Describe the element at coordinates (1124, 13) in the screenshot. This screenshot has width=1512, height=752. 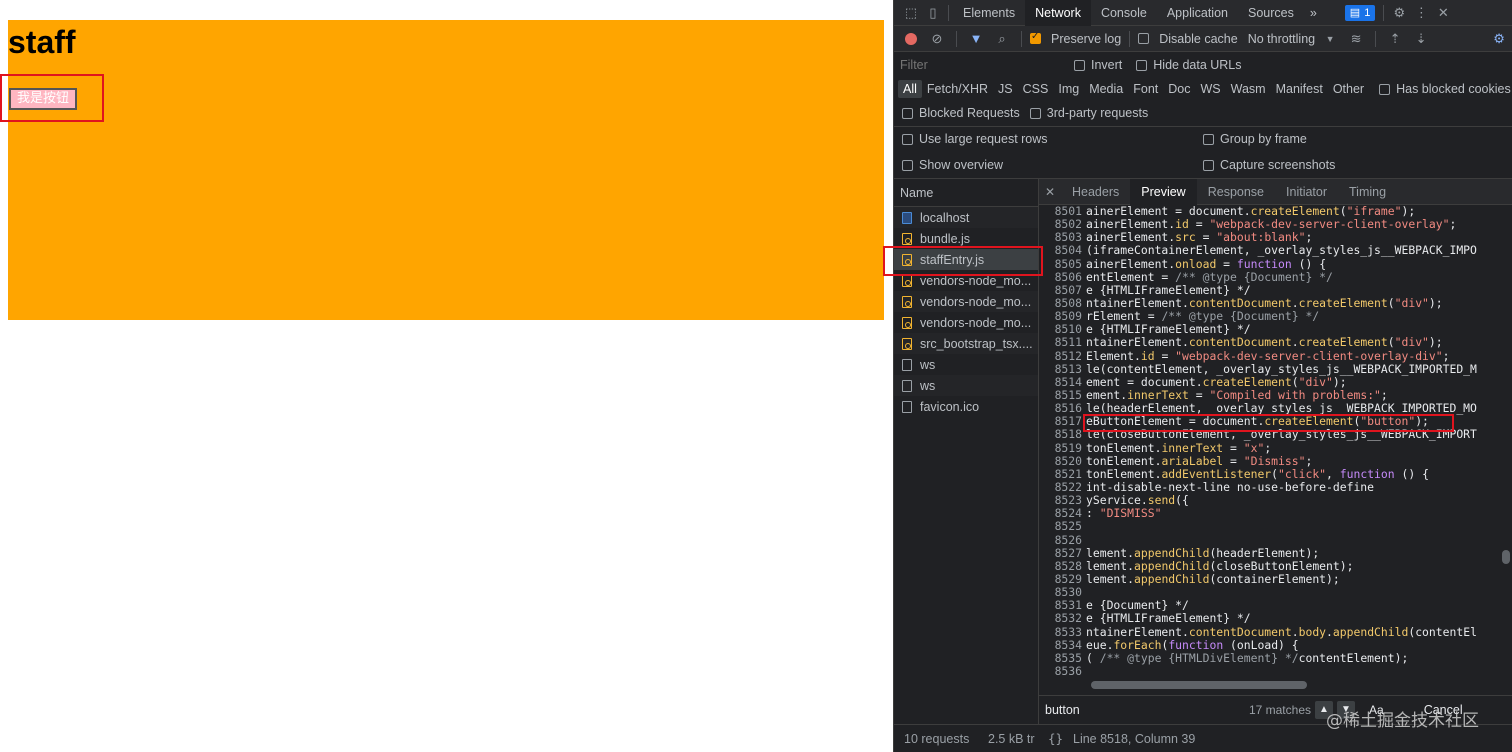
I see `tab-console: Console` at that location.